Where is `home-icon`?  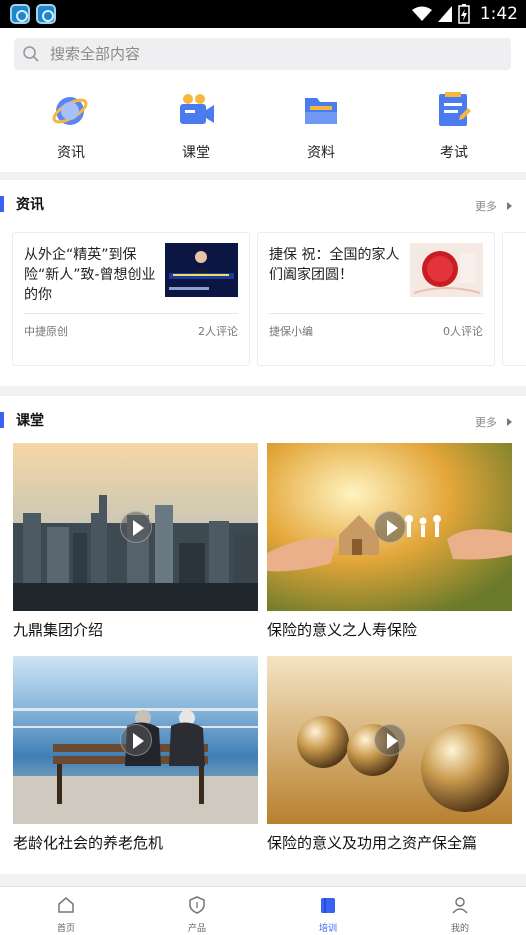
home-icon is located at coordinates (66, 905).